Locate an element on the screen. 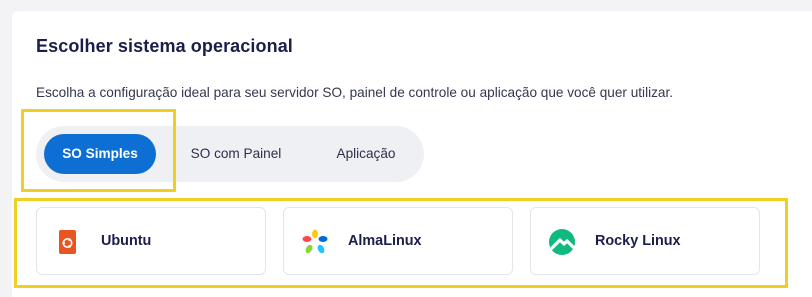  os-card-ubuntu: Ubuntu is located at coordinates (151, 241).